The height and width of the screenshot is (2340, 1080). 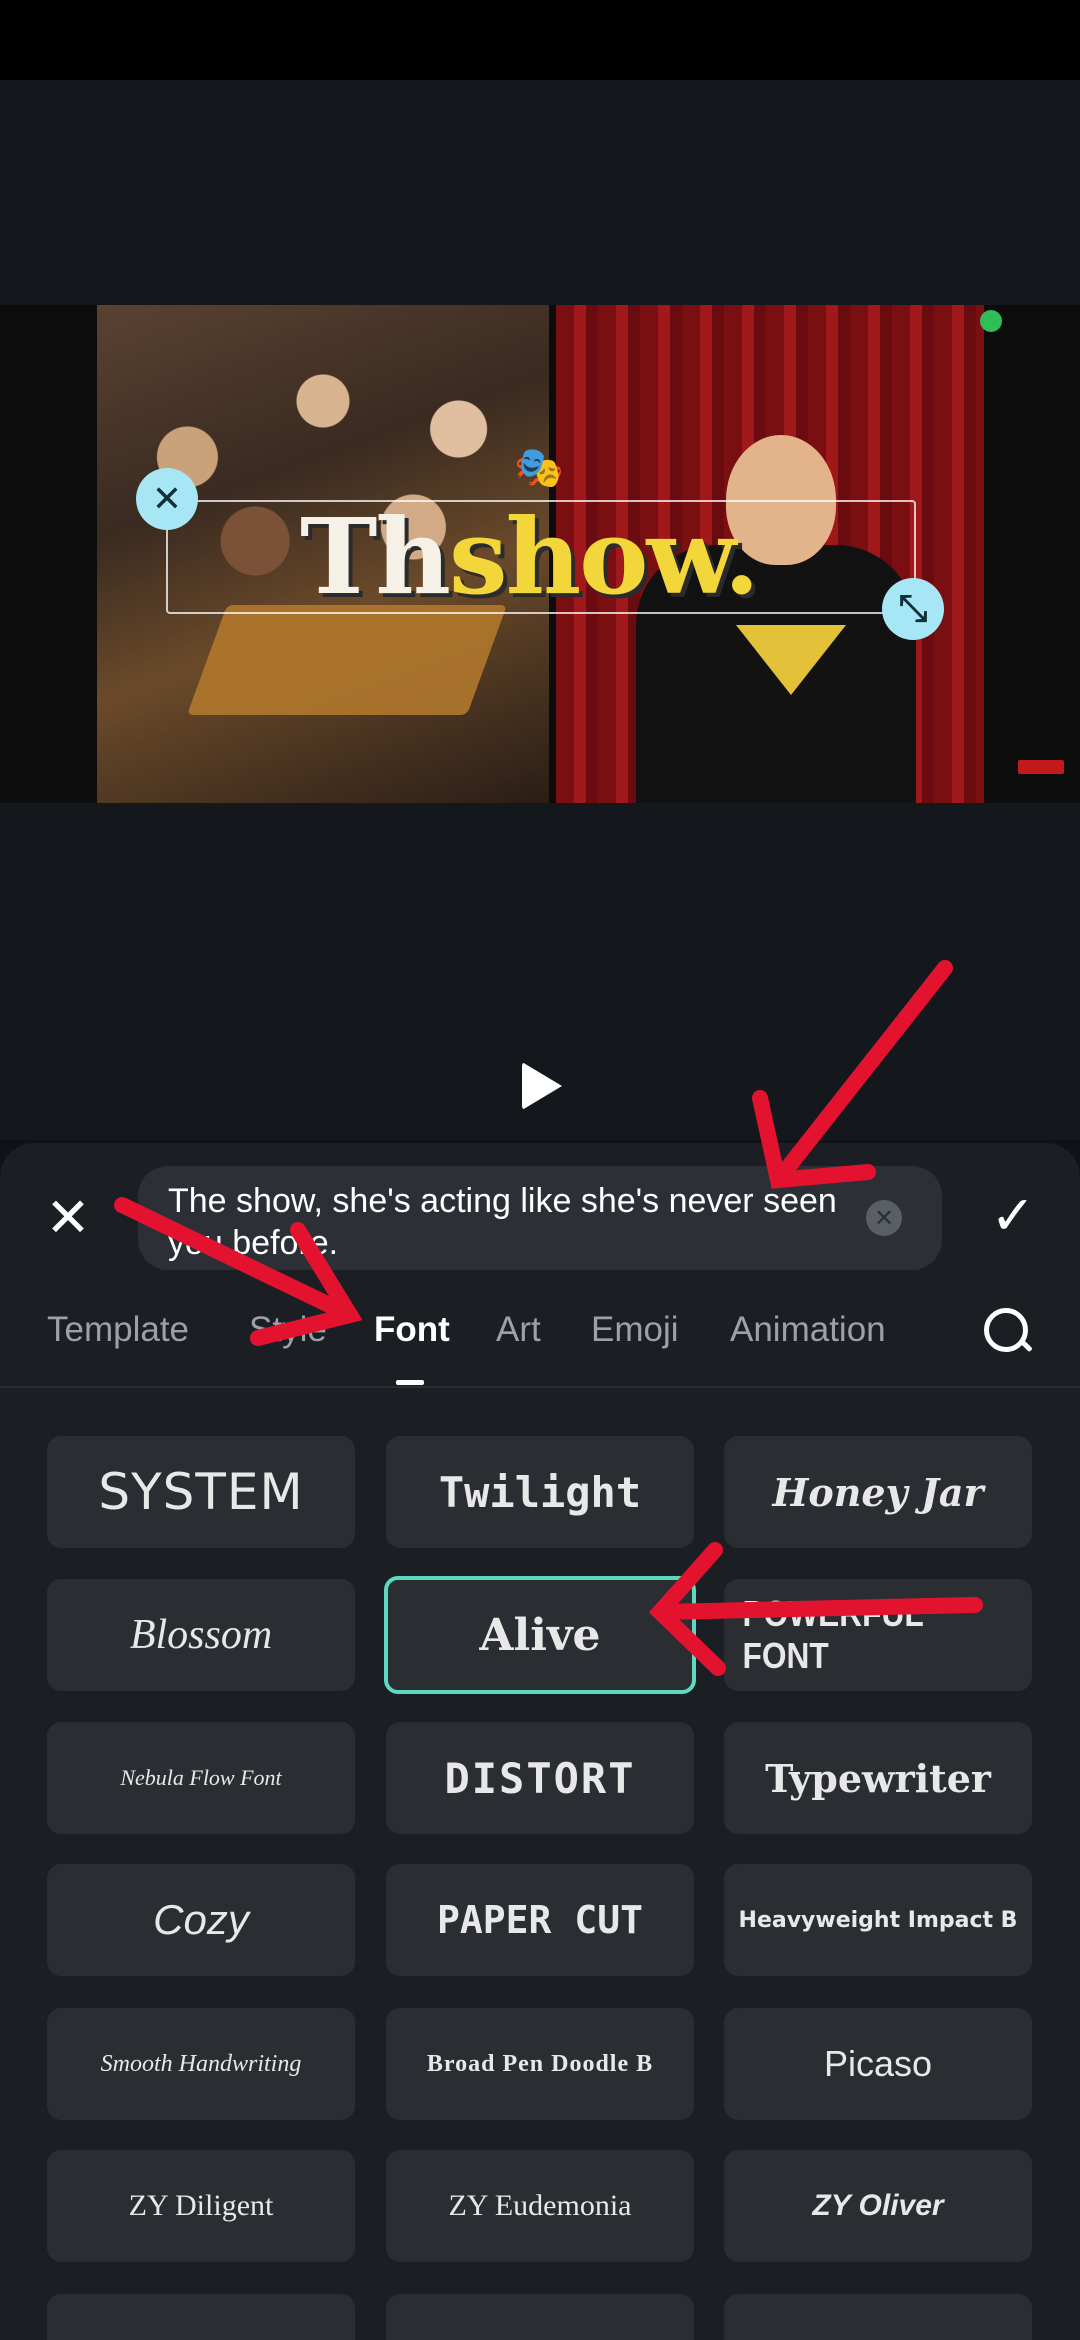 What do you see at coordinates (540, 1387) in the screenshot?
I see `divider` at bounding box center [540, 1387].